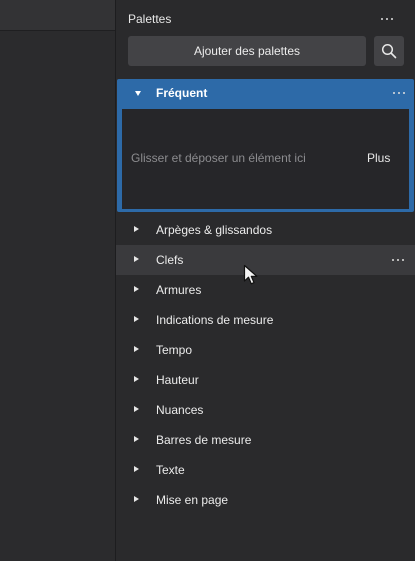  What do you see at coordinates (265, 410) in the screenshot?
I see `palette-row-dynamics: Nuances` at bounding box center [265, 410].